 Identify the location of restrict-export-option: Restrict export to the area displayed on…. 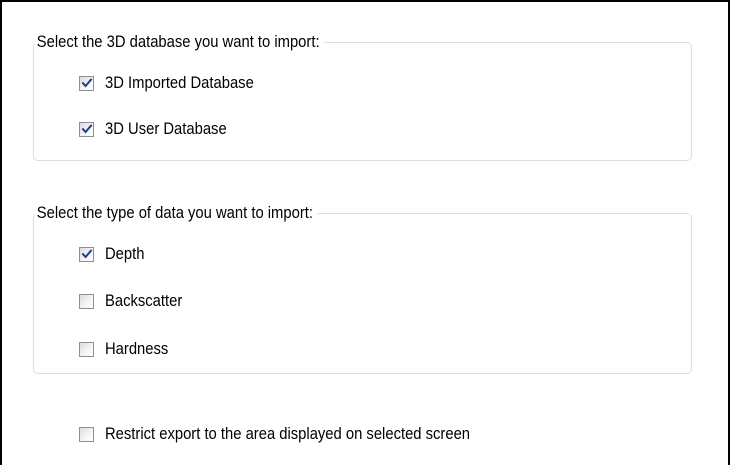
(302, 434).